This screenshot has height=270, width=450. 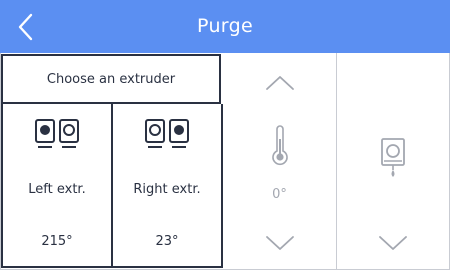 I want to click on page-title: Purge, so click(x=225, y=26).